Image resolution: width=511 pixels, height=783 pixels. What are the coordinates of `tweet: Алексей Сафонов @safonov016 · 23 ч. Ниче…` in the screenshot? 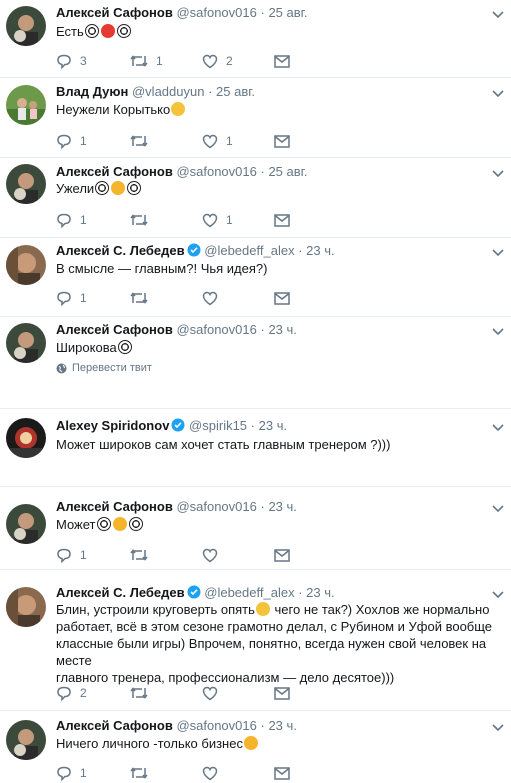 It's located at (255, 746).